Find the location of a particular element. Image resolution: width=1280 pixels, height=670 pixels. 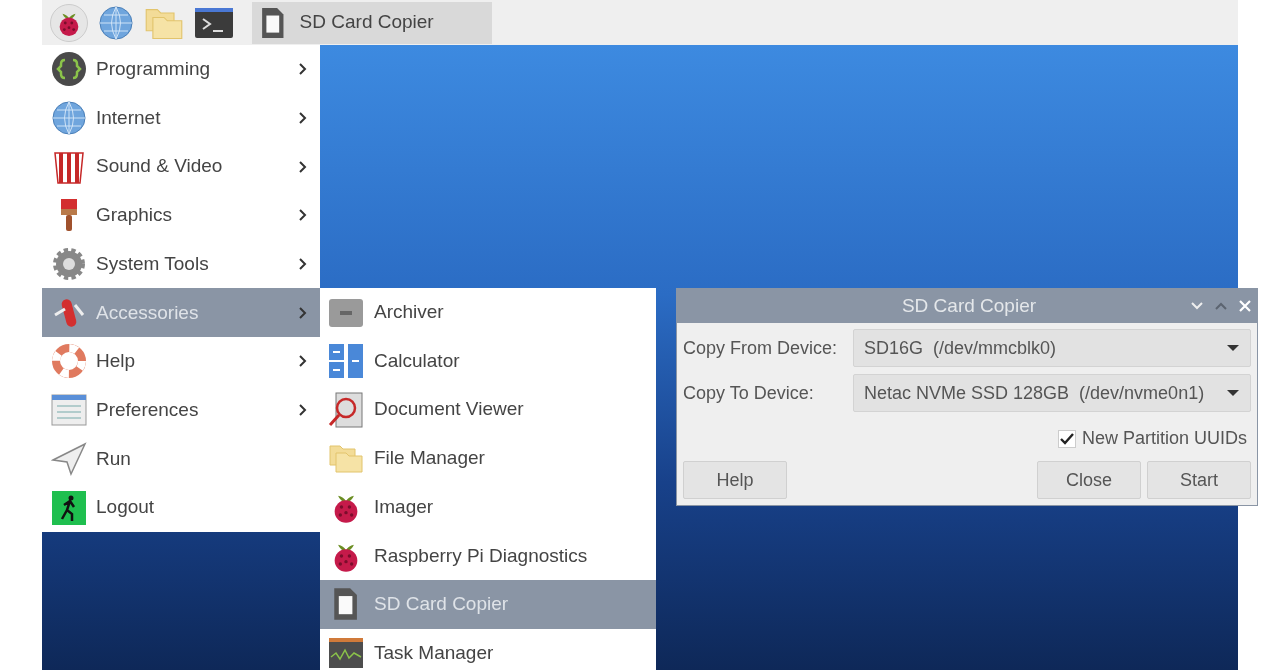

checkbox-label: New Partition UUIDs is located at coordinates (1164, 438).